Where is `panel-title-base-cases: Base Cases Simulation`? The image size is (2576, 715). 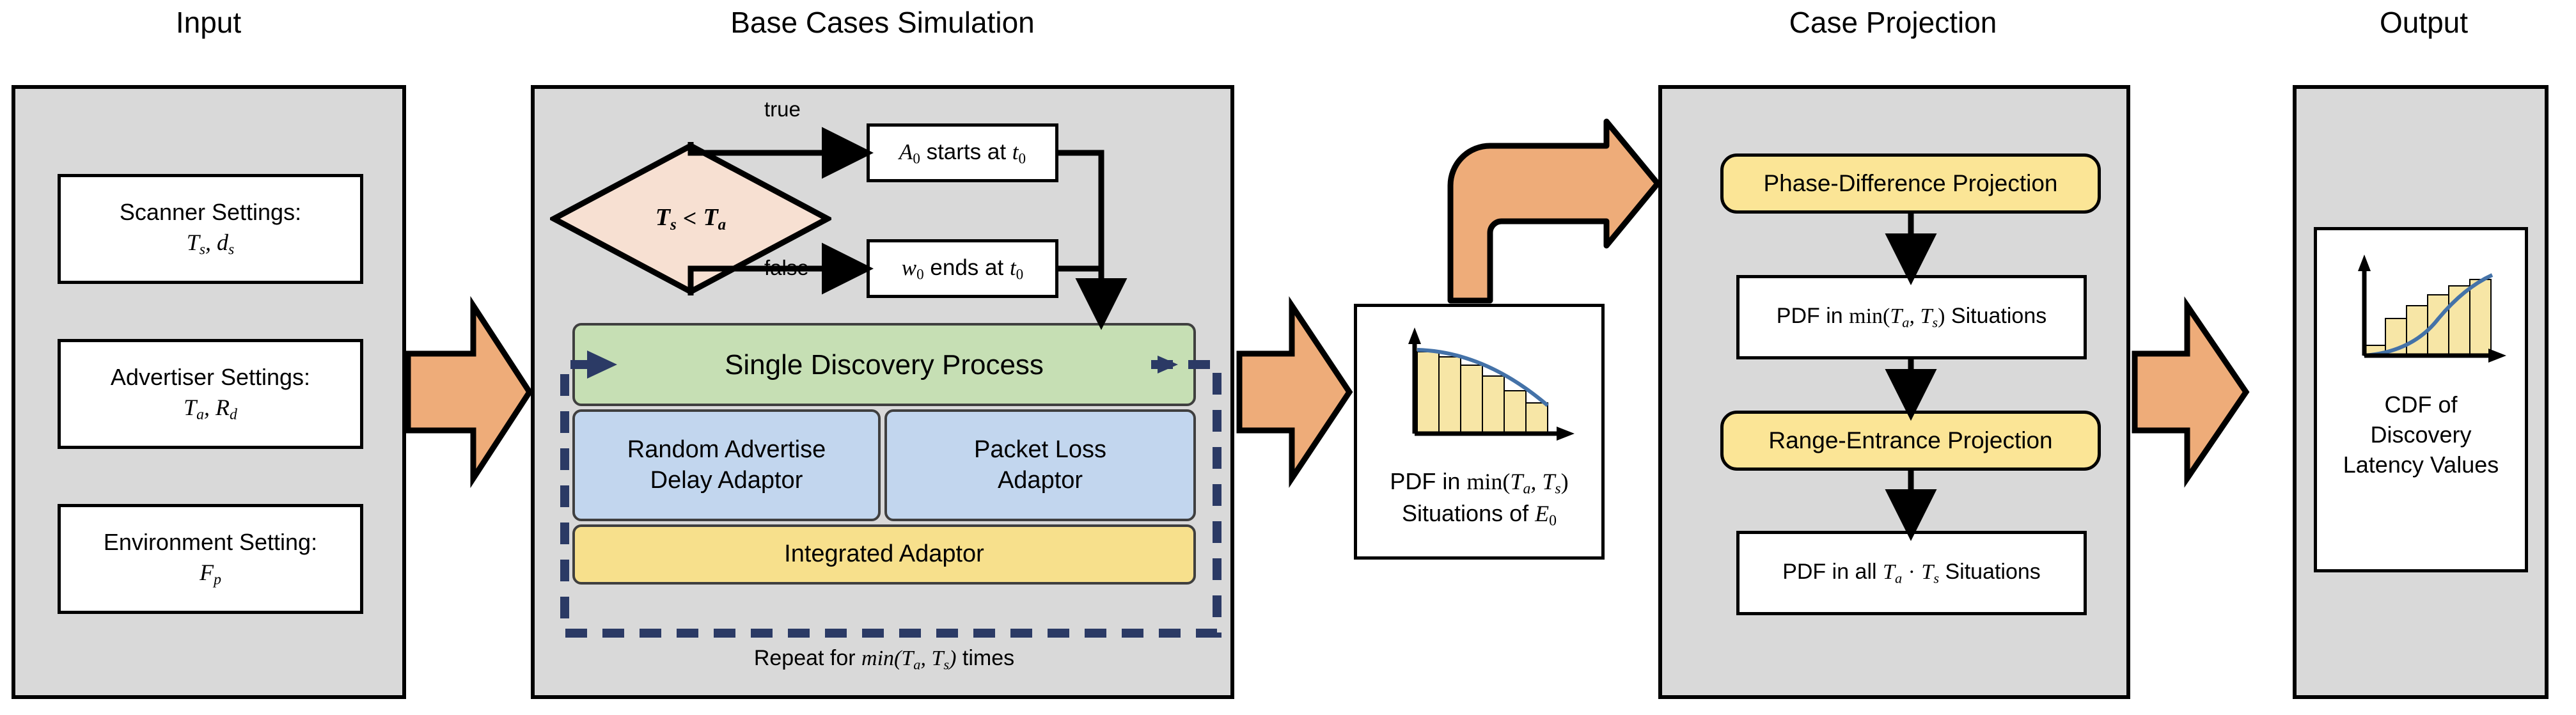
panel-title-base-cases: Base Cases Simulation is located at coordinates (882, 23).